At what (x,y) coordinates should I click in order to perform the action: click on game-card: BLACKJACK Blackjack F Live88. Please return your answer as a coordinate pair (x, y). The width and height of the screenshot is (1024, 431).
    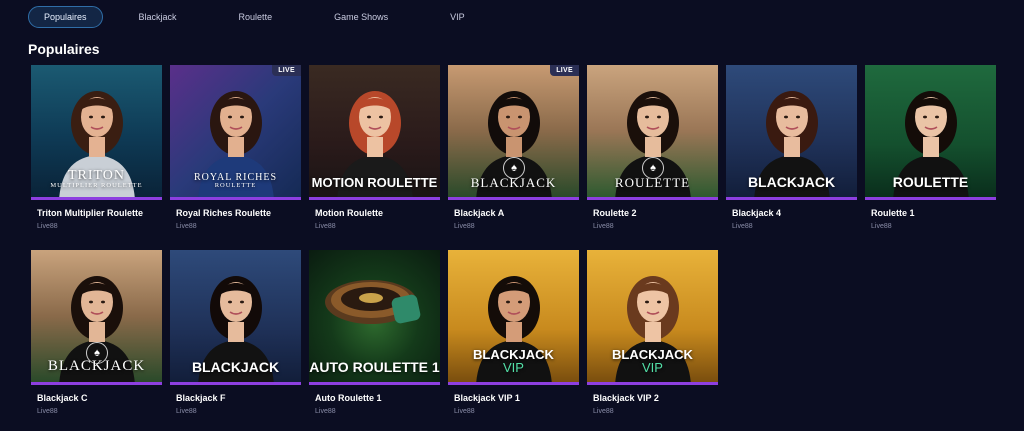
    Looking at the image, I should click on (235, 334).